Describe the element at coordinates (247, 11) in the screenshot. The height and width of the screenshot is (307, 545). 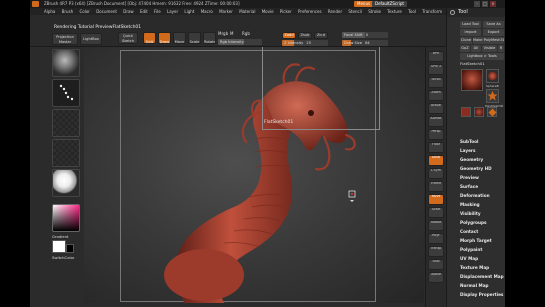
I see `menu-material: Material` at that location.